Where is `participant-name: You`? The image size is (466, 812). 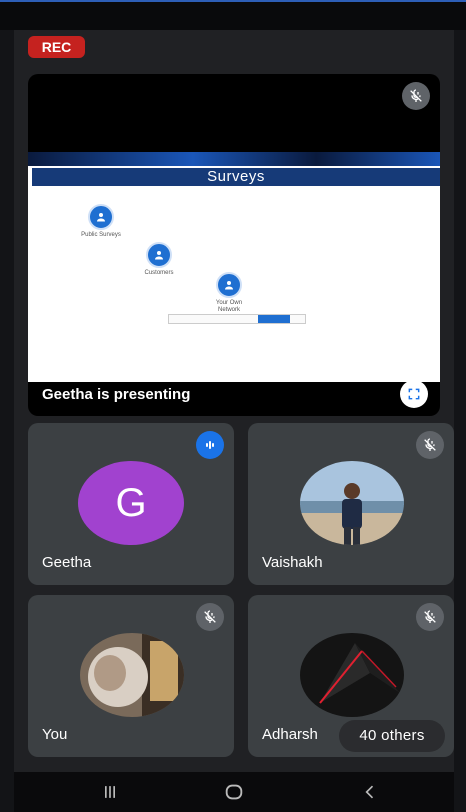 participant-name: You is located at coordinates (55, 734).